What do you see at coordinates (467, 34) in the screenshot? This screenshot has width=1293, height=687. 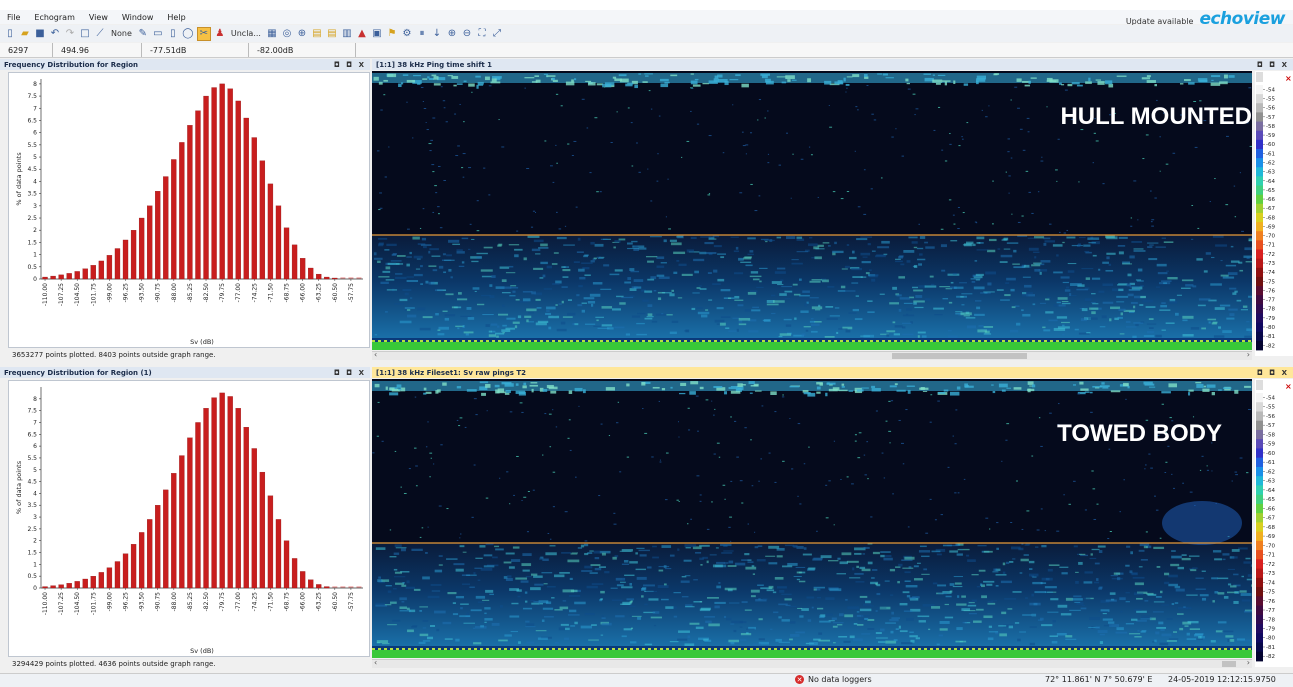 I see `zoom-out-icon: ⊖` at bounding box center [467, 34].